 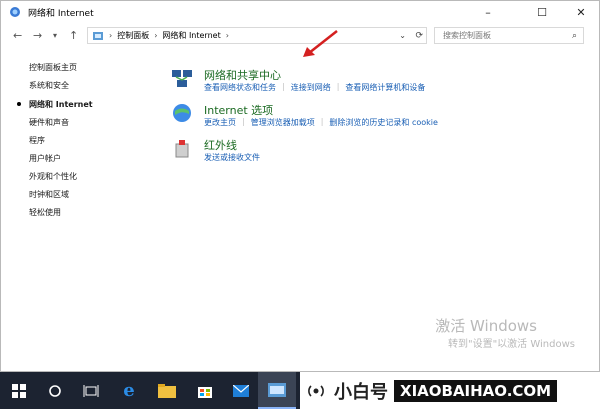 What do you see at coordinates (240, 87) in the screenshot?
I see `link-view-network-status: 查看网络状态和任务` at bounding box center [240, 87].